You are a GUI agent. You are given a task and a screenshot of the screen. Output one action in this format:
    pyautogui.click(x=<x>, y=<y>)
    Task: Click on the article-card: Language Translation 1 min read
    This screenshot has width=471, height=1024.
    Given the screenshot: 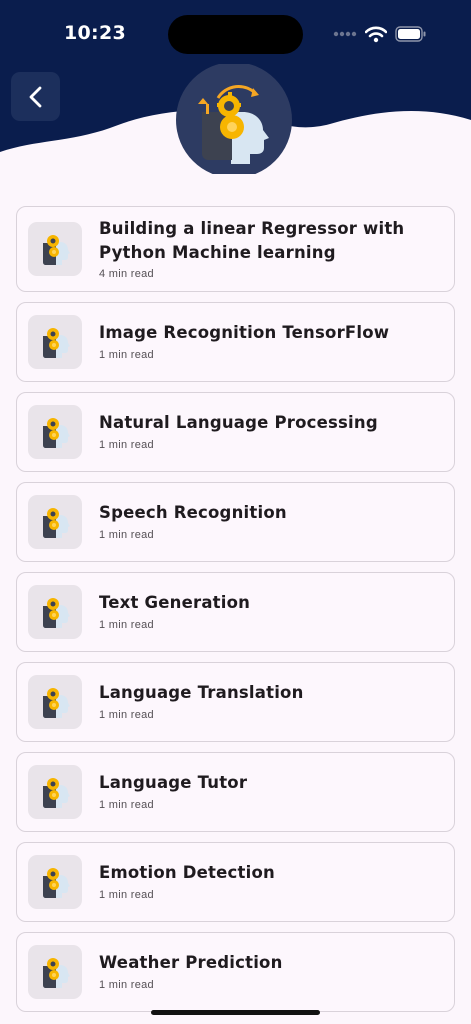 What is the action you would take?
    pyautogui.click(x=235, y=702)
    